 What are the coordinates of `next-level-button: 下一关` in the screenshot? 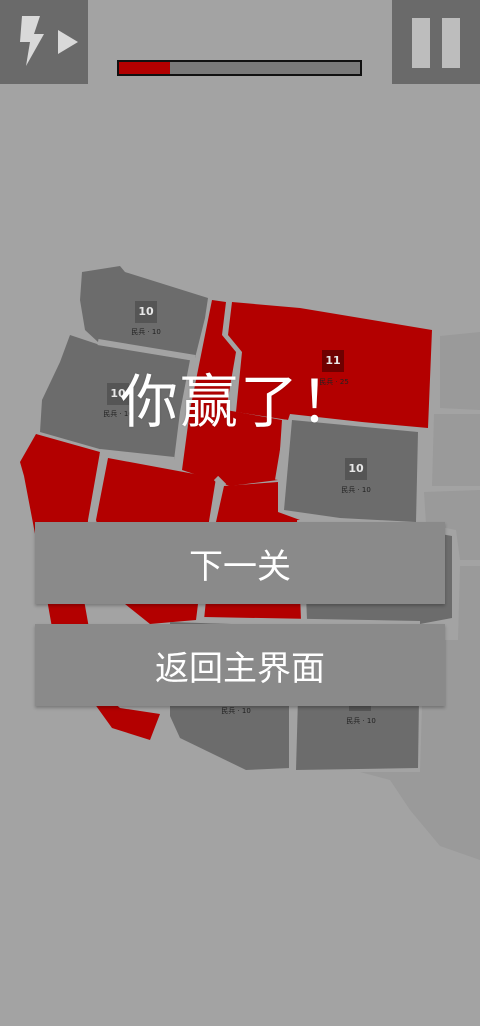 It's located at (240, 563).